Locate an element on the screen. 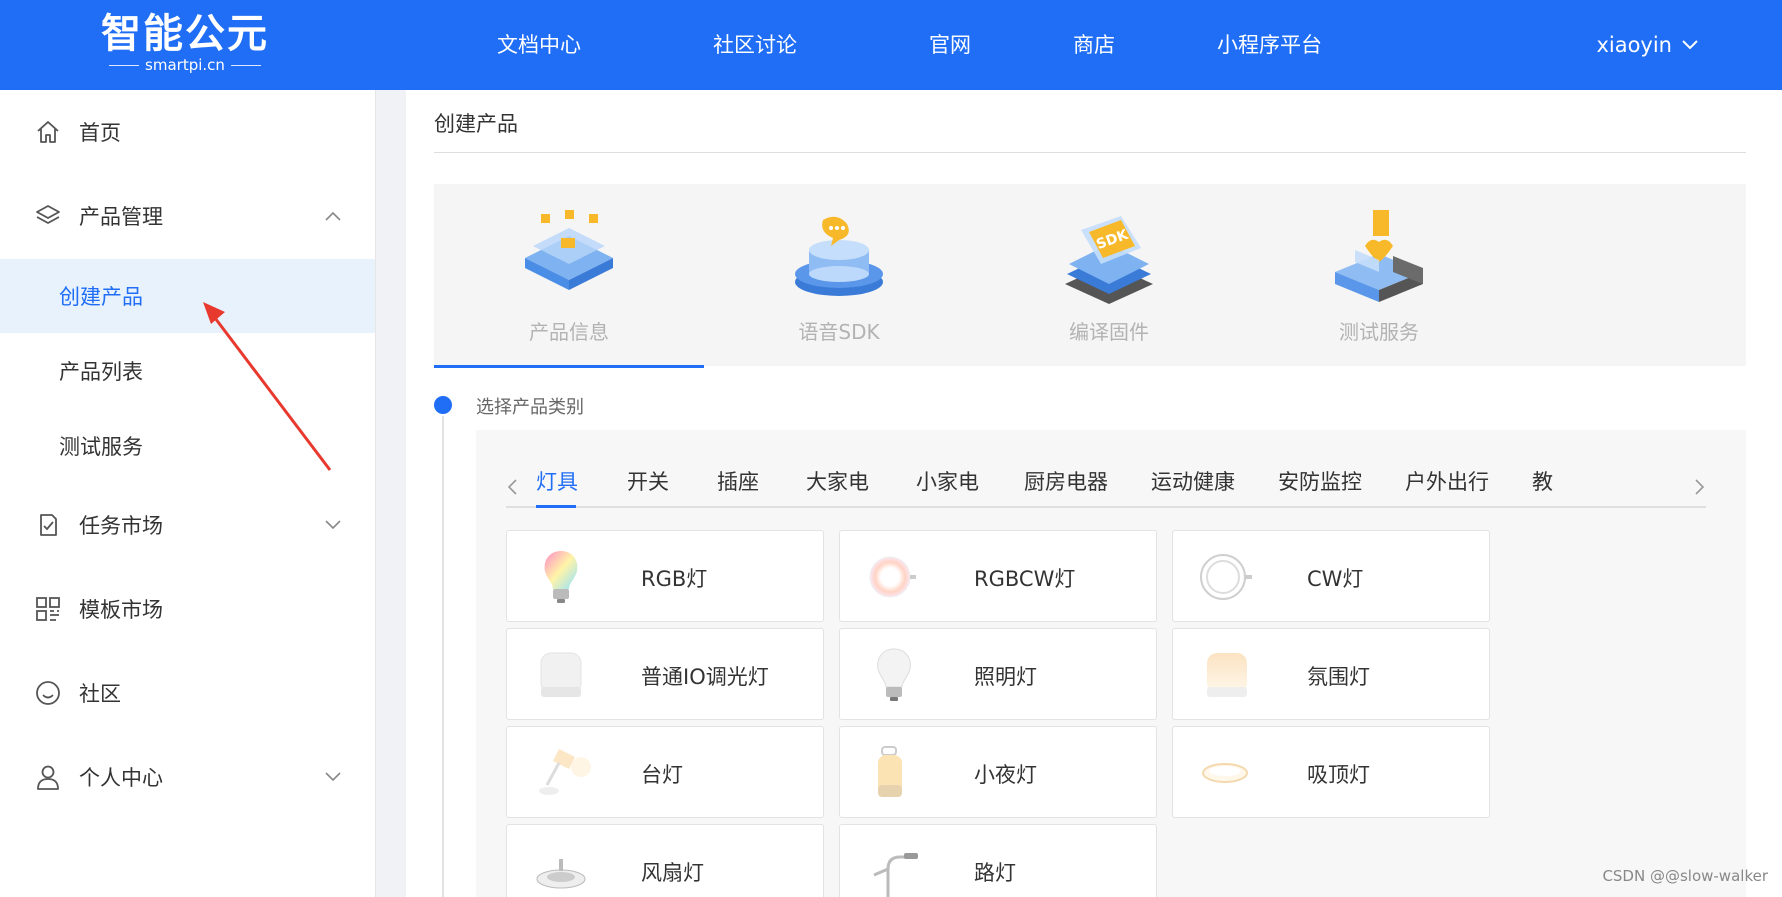 The height and width of the screenshot is (897, 1782). chevron-right-icon is located at coordinates (1700, 487).